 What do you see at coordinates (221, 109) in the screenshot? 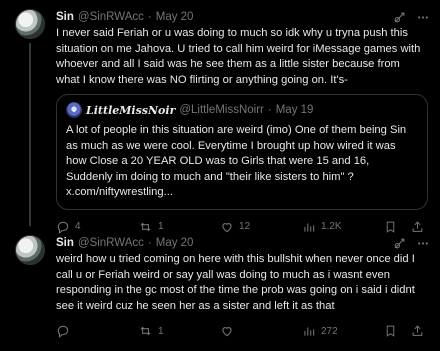
I see `quote-handle: @LittleMissNoirr` at bounding box center [221, 109].